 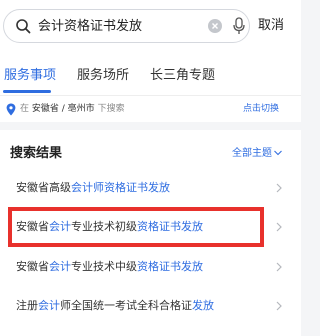 I want to click on search-box: 会计资格证书发放, so click(x=126, y=26).